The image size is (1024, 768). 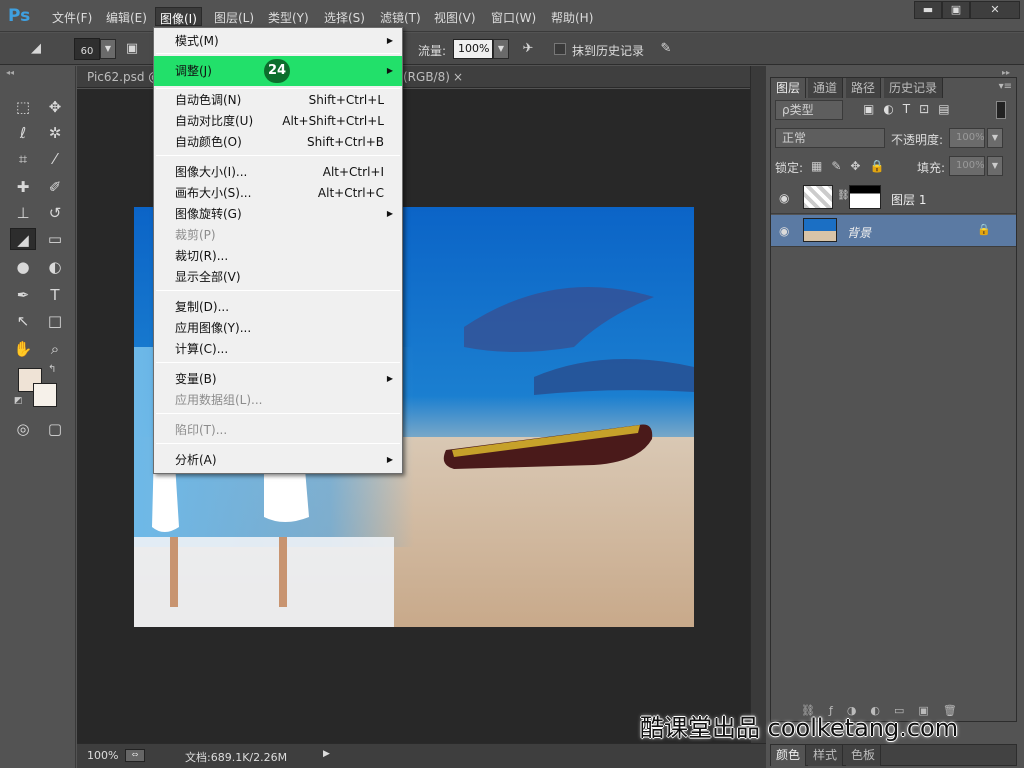 What do you see at coordinates (23, 429) in the screenshot?
I see `quick-mask-icon: ◎` at bounding box center [23, 429].